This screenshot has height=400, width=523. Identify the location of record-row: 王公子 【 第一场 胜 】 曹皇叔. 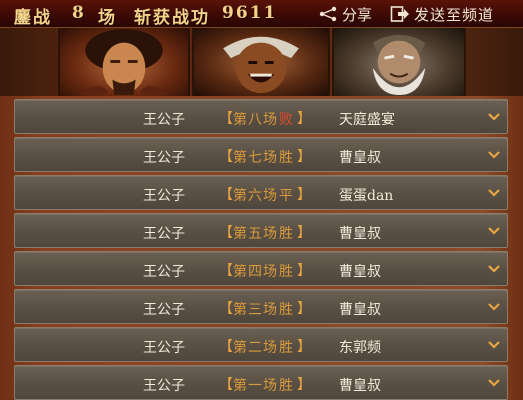
(261, 382).